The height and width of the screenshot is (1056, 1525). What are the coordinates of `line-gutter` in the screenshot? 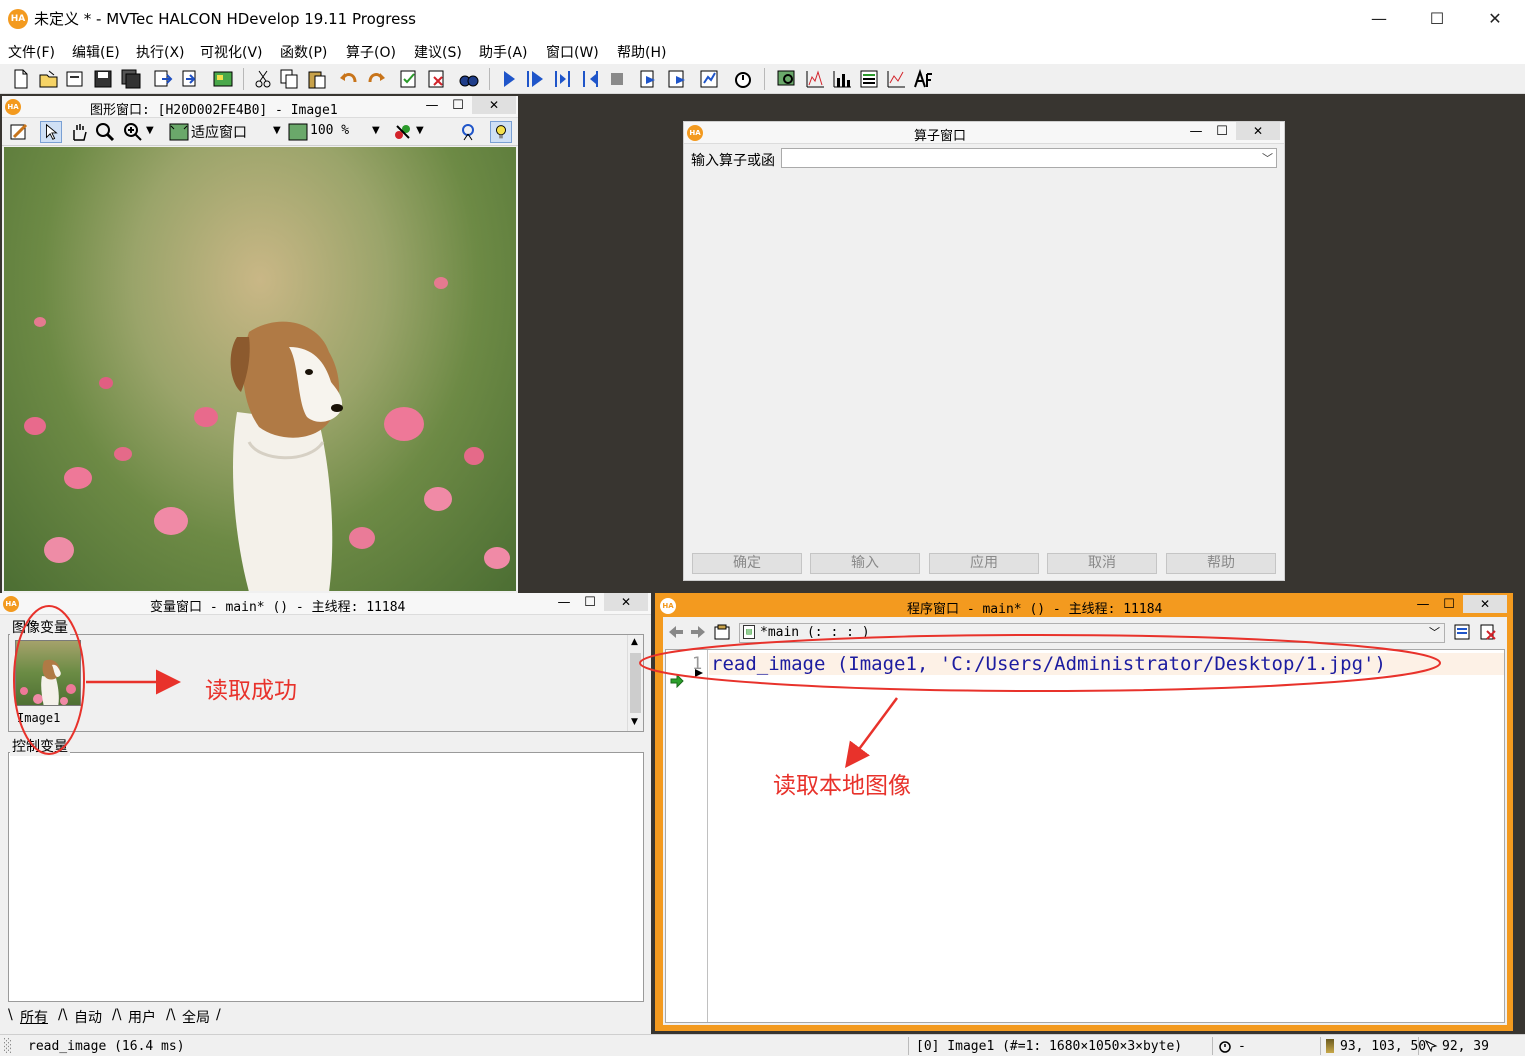 It's located at (687, 836).